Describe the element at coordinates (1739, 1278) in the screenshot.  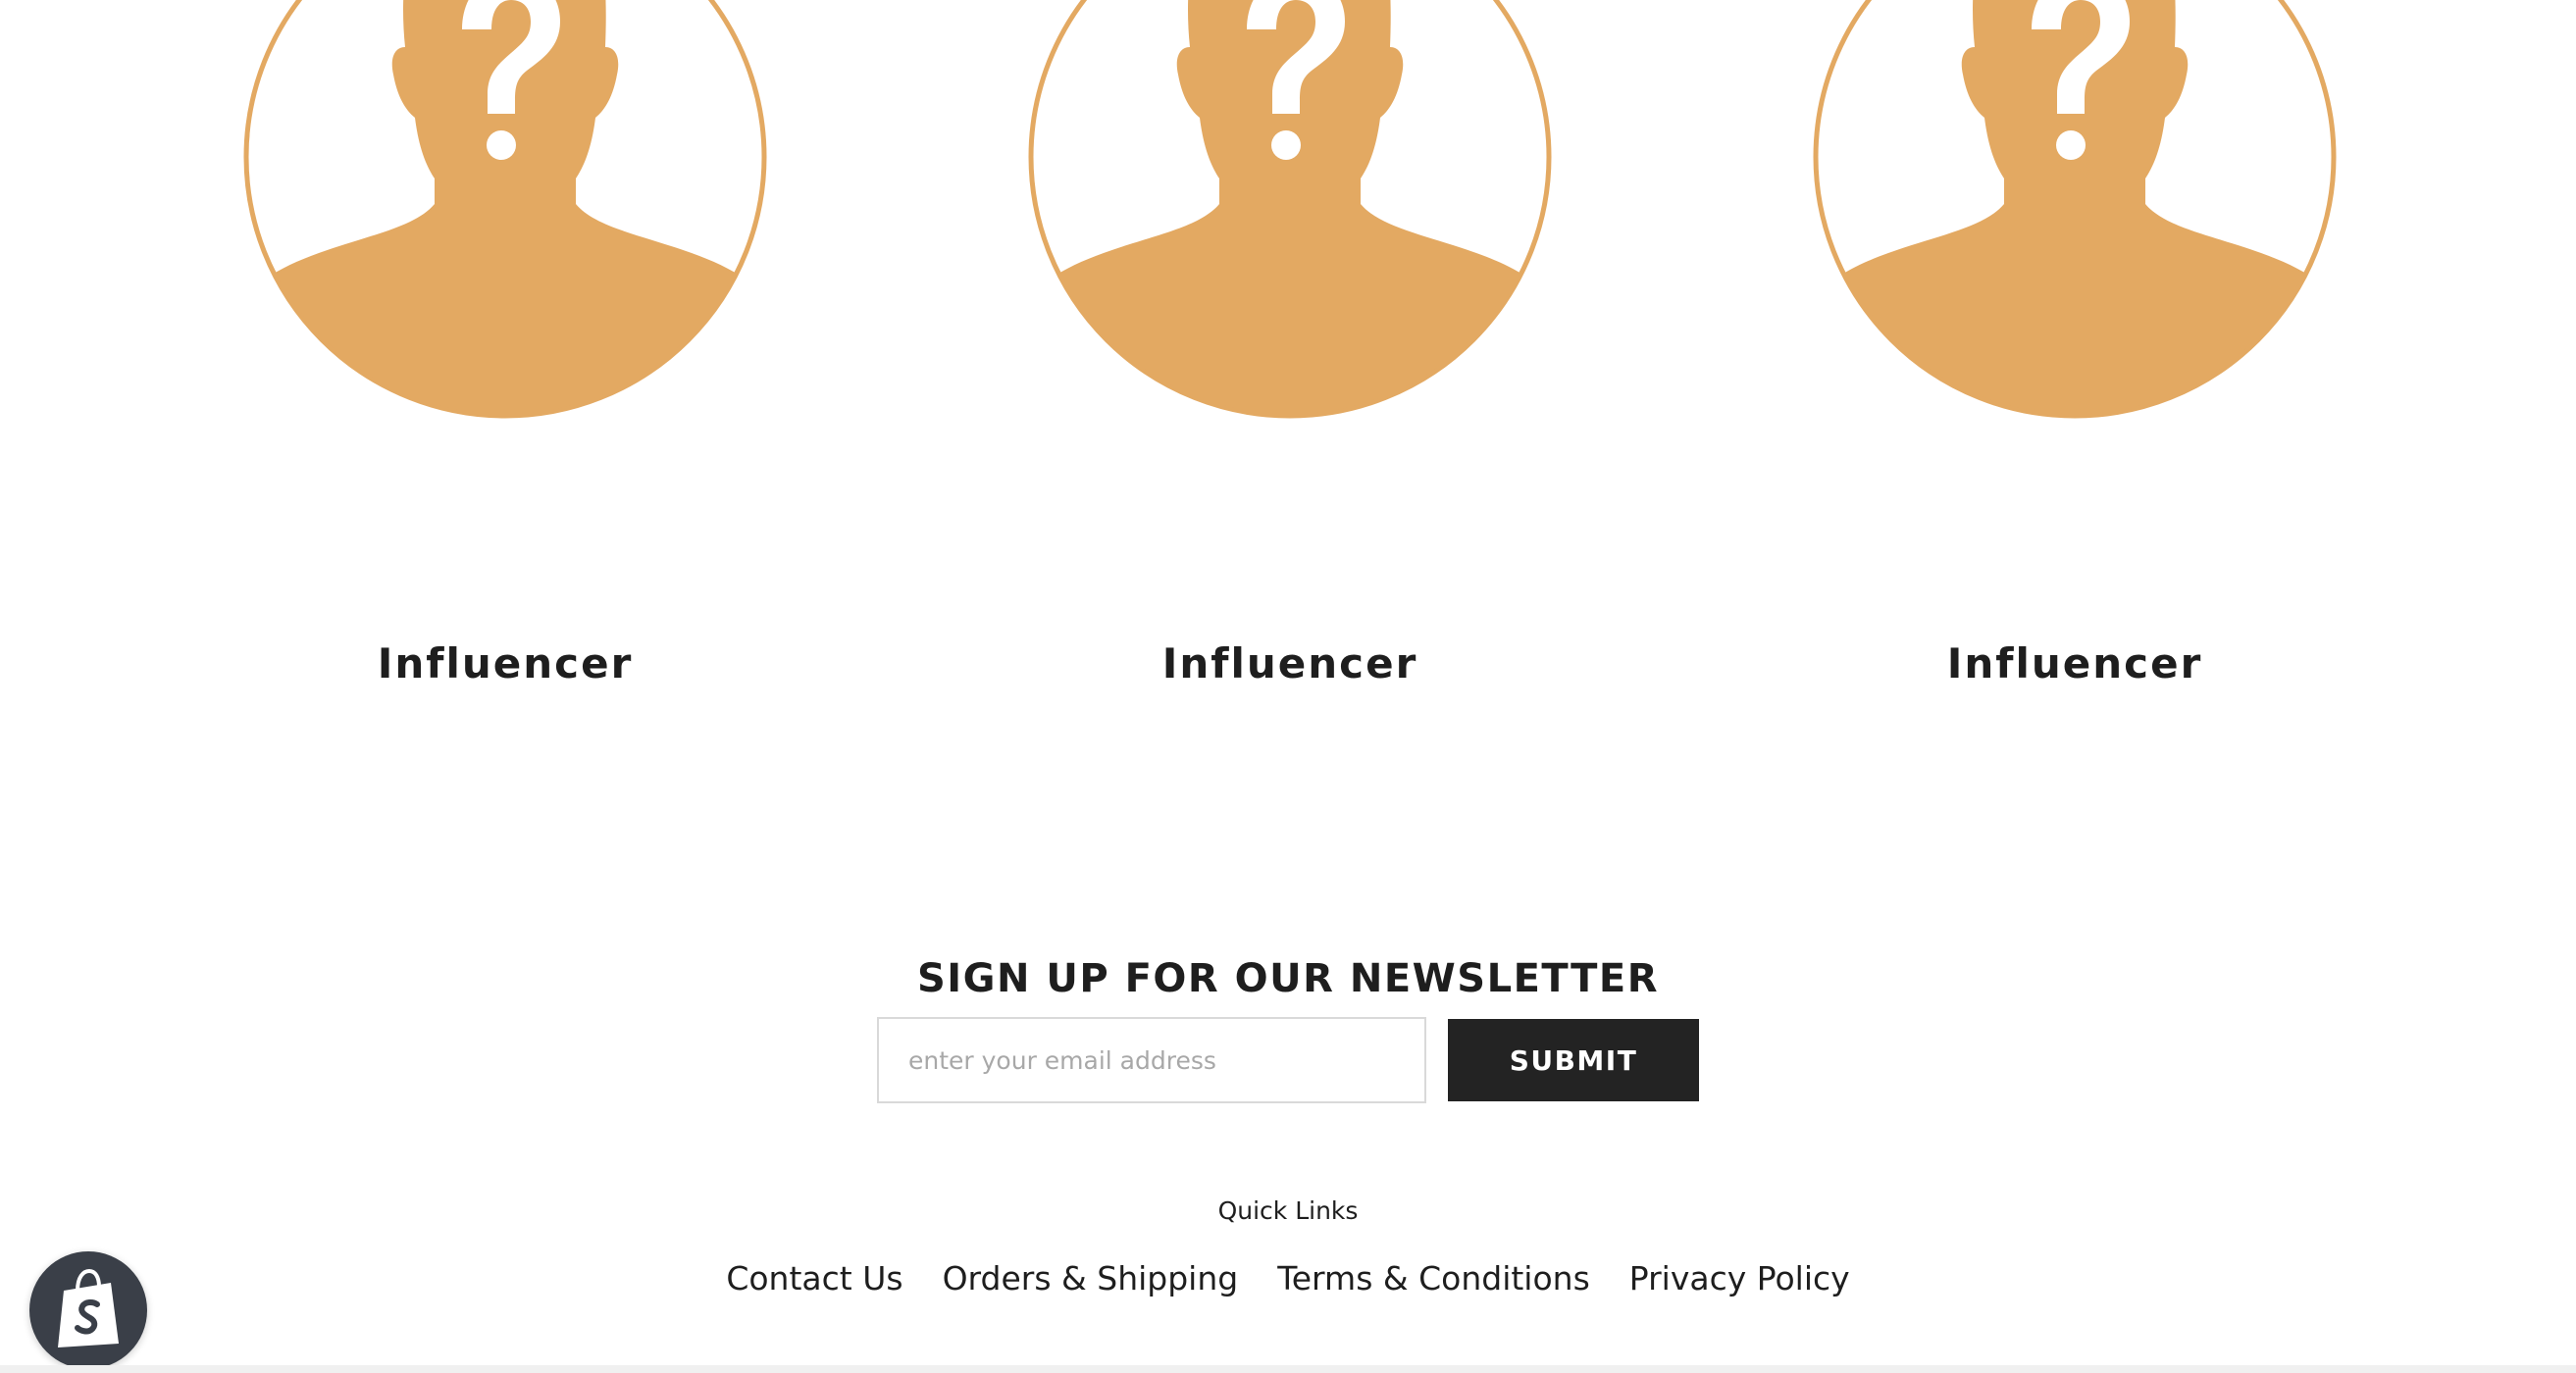
I see `footer-link-privacy-policy: Privacy Policy` at that location.